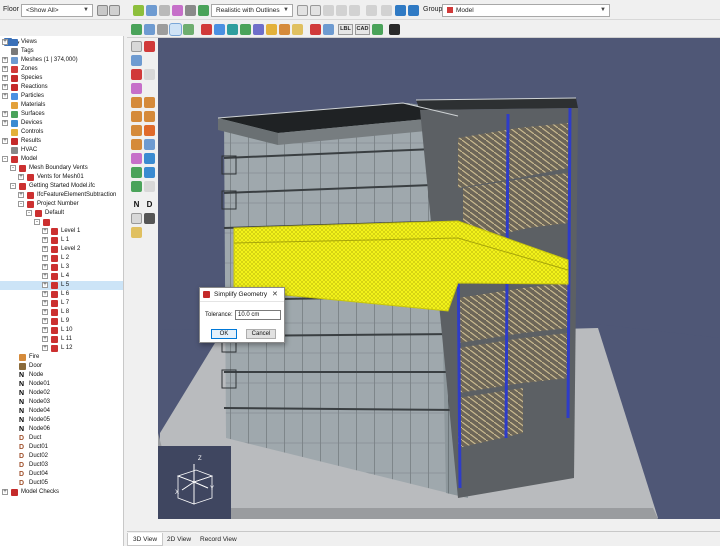 The width and height of the screenshot is (720, 546). What do you see at coordinates (245, 29) in the screenshot?
I see `smooth-icon` at bounding box center [245, 29].